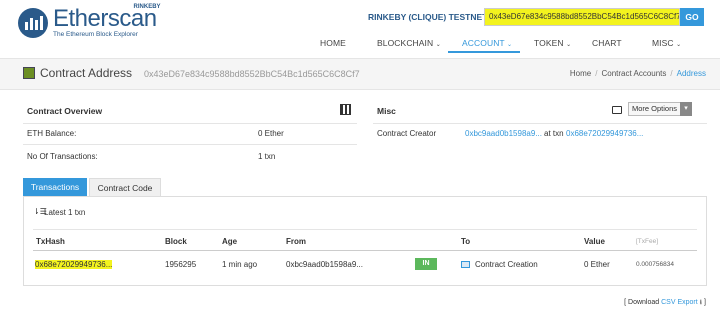  I want to click on breadcrumb-address: Address, so click(691, 73).